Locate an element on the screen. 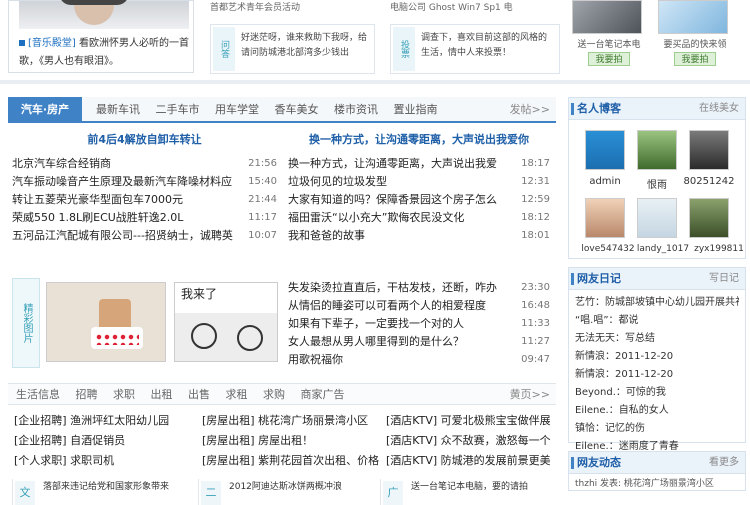  bottom-card: 广 送一台笔记本电脑，要的请拍 is located at coordinates (468, 492).